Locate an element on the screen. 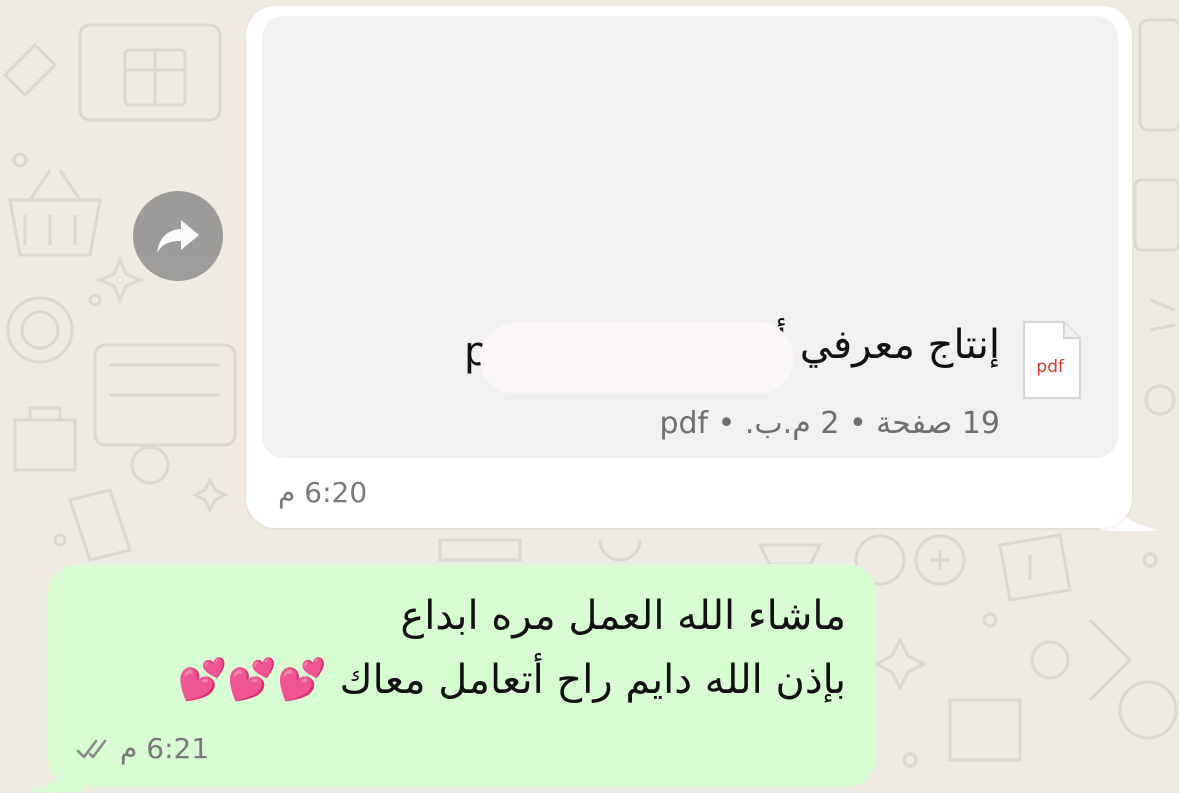 This screenshot has width=1179, height=793. message-timestamp: 6:21 م is located at coordinates (165, 748).